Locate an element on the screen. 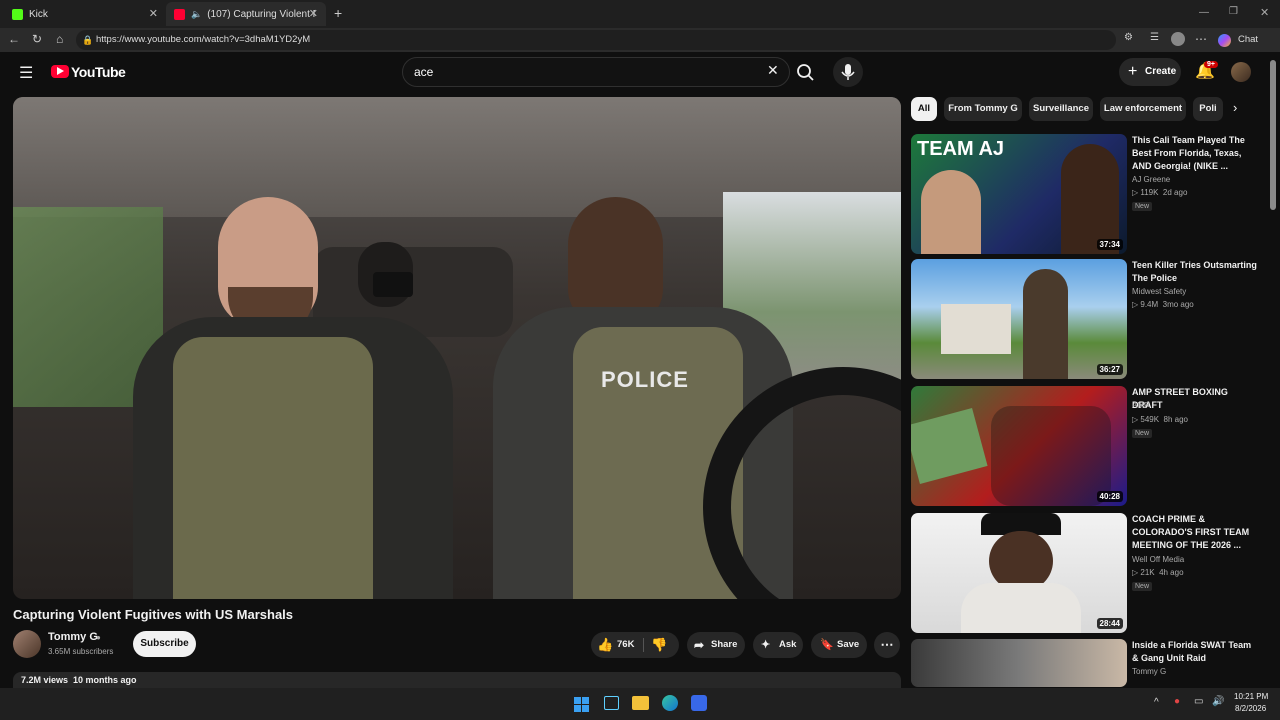 Image resolution: width=1280 pixels, height=720 pixels. chevron-right-icon: › is located at coordinates (1235, 107).